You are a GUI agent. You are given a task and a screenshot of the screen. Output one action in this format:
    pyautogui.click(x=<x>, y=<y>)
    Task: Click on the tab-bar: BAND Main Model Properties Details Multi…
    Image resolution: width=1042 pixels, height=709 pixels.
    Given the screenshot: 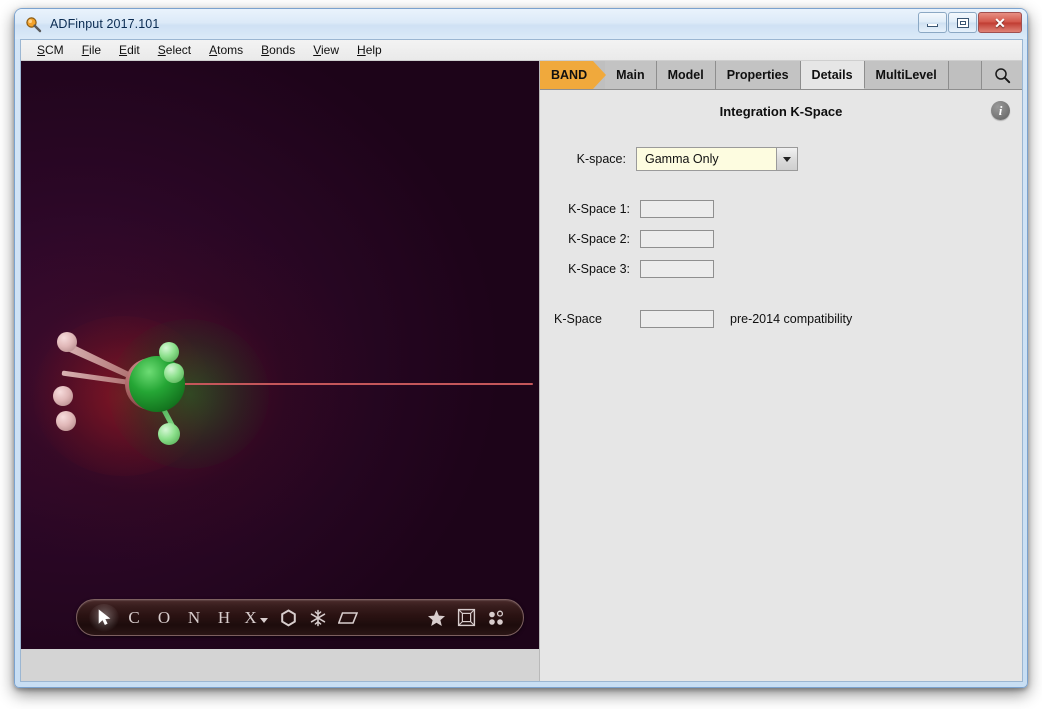 What is the action you would take?
    pyautogui.click(x=781, y=75)
    